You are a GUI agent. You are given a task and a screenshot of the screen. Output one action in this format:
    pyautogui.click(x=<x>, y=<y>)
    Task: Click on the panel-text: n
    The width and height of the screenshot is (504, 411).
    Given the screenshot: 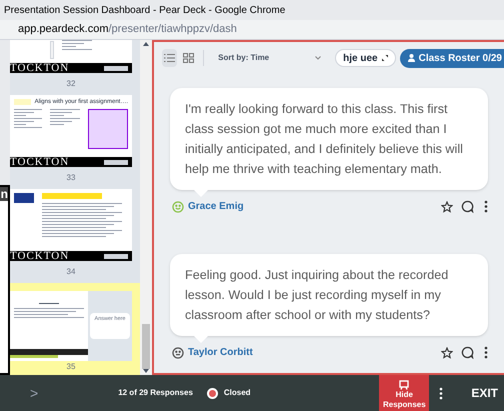 What is the action you would take?
    pyautogui.click(x=4, y=194)
    